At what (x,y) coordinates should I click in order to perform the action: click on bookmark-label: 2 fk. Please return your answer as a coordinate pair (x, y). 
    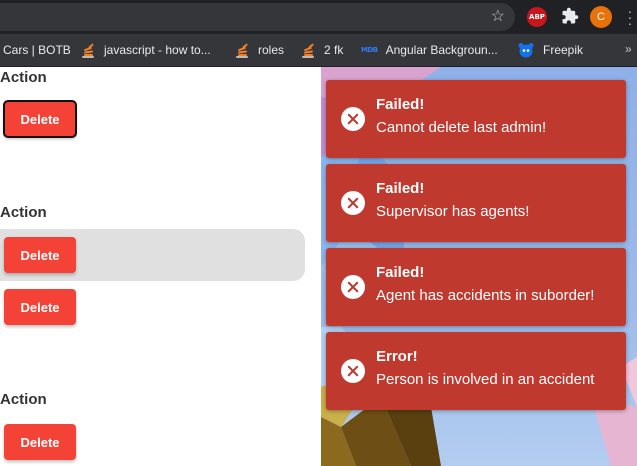
    Looking at the image, I should click on (334, 50).